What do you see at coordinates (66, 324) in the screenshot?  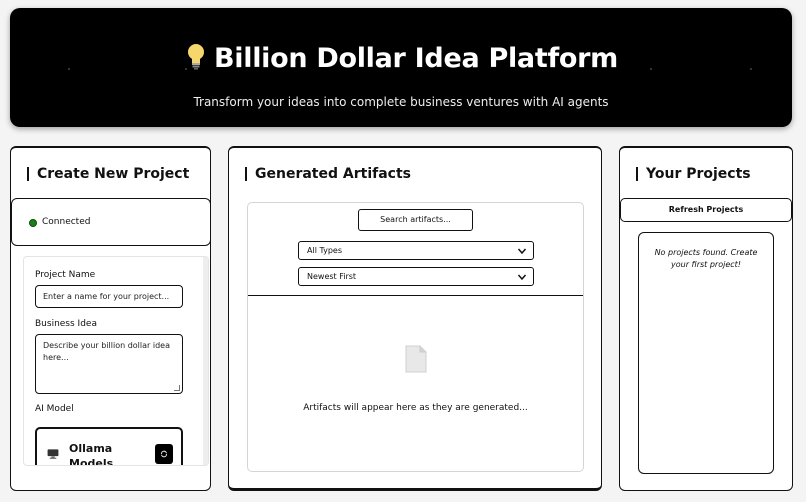 I see `business-idea-label: Business Idea` at bounding box center [66, 324].